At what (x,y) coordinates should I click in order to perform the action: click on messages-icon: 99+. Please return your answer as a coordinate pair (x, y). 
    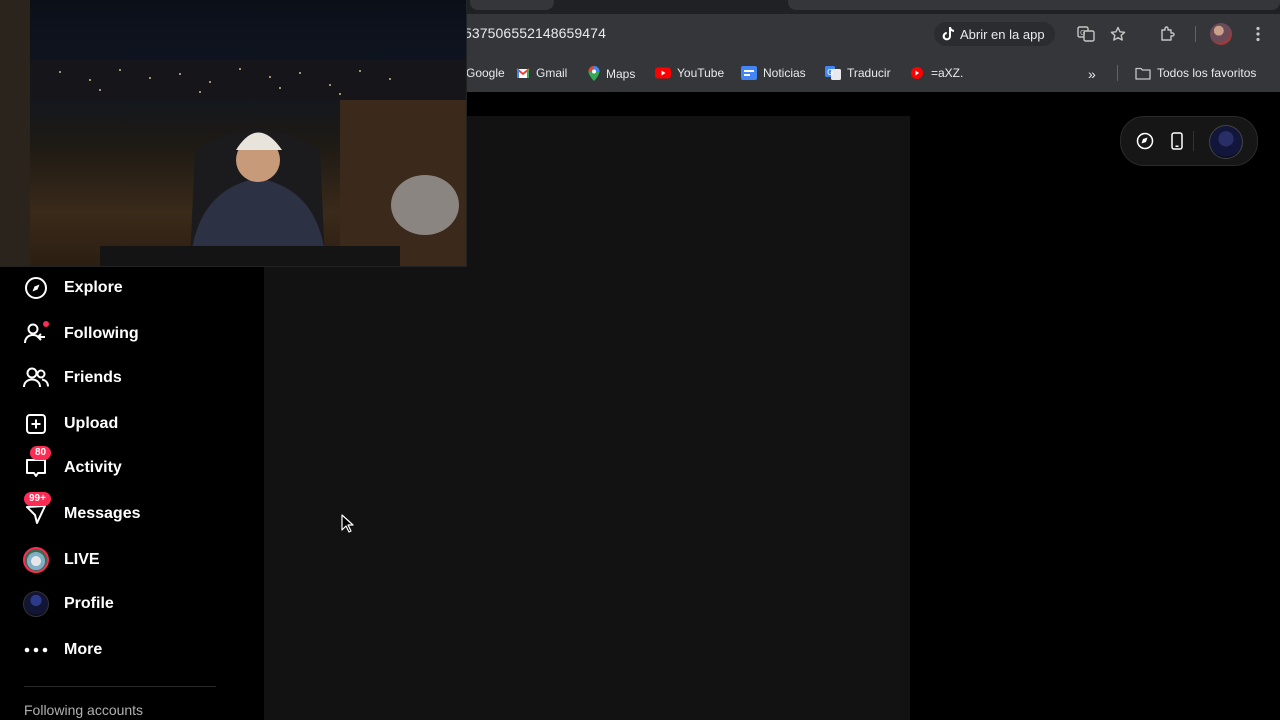
    Looking at the image, I should click on (36, 510).